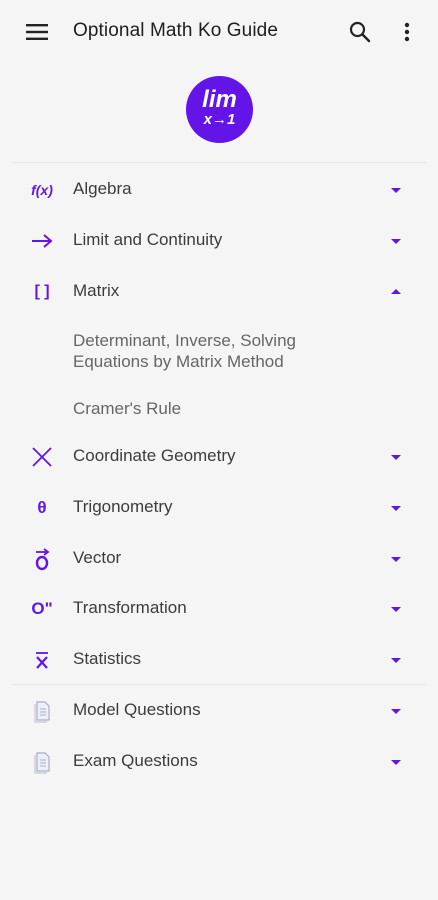 This screenshot has width=438, height=900. I want to click on hamburger-menu-icon, so click(37, 32).